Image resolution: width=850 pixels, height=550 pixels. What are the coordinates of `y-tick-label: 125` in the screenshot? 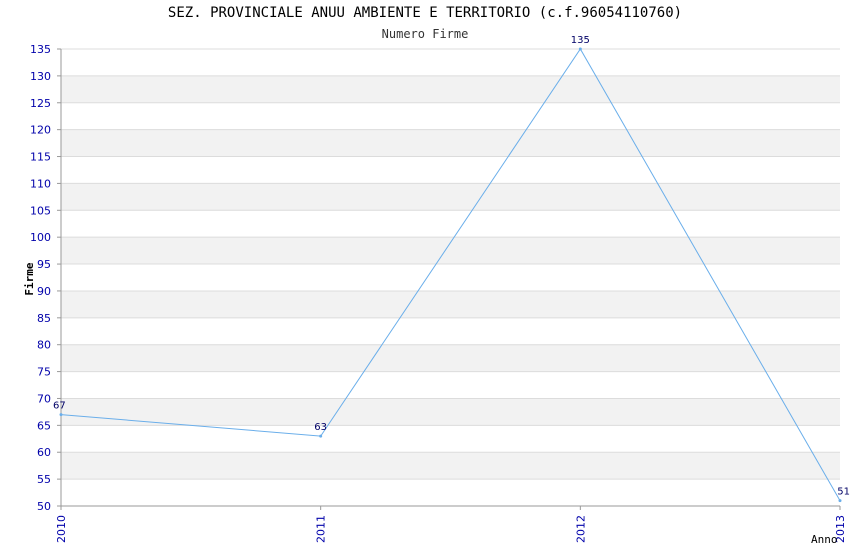 It's located at (40, 103).